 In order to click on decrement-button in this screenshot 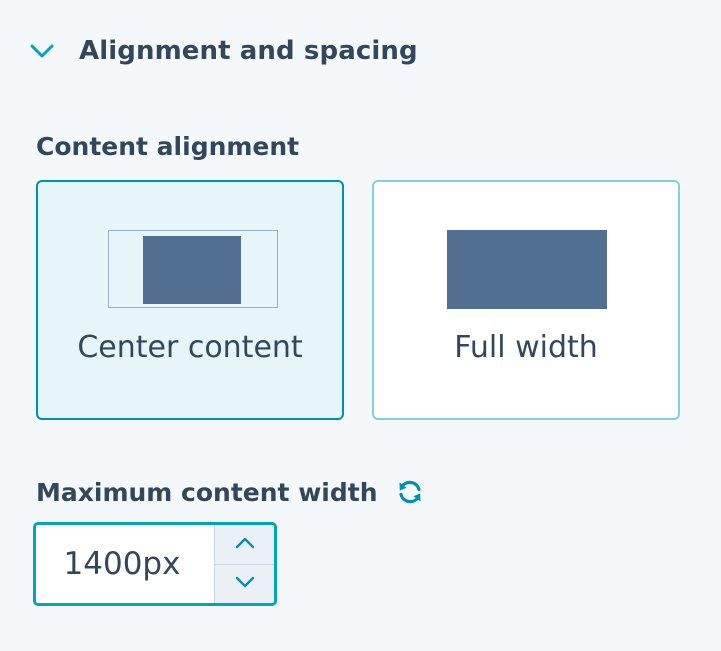, I will do `click(244, 583)`.